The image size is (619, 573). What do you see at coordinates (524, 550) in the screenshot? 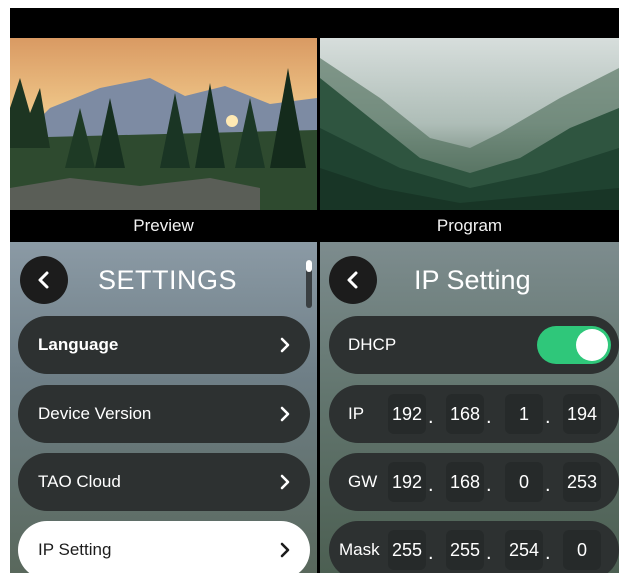
I see `mask-octet-3: 254` at bounding box center [524, 550].